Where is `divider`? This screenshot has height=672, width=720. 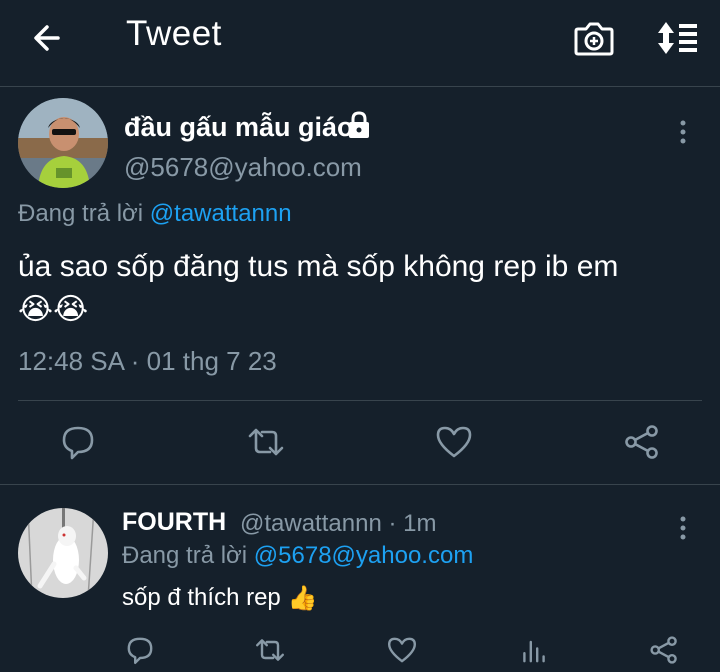 divider is located at coordinates (360, 400).